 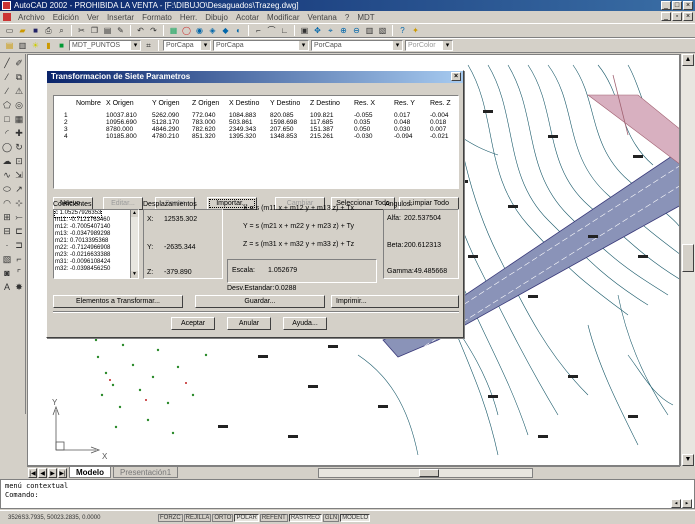 I want to click on tab-first-icon: |◀, so click(x=32, y=472).